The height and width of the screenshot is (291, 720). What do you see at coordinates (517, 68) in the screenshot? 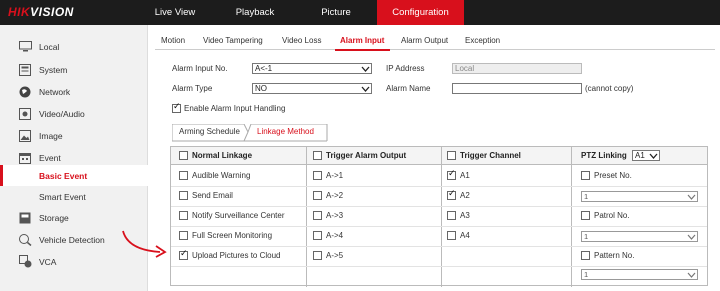
I see `ip-address-field: Local` at bounding box center [517, 68].